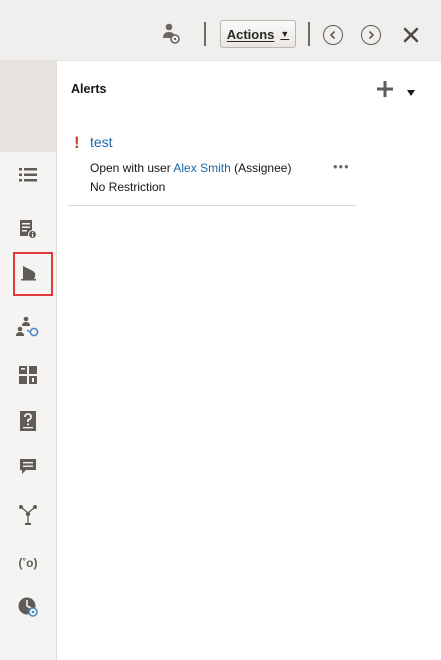  I want to click on document-info-icon, so click(28, 229).